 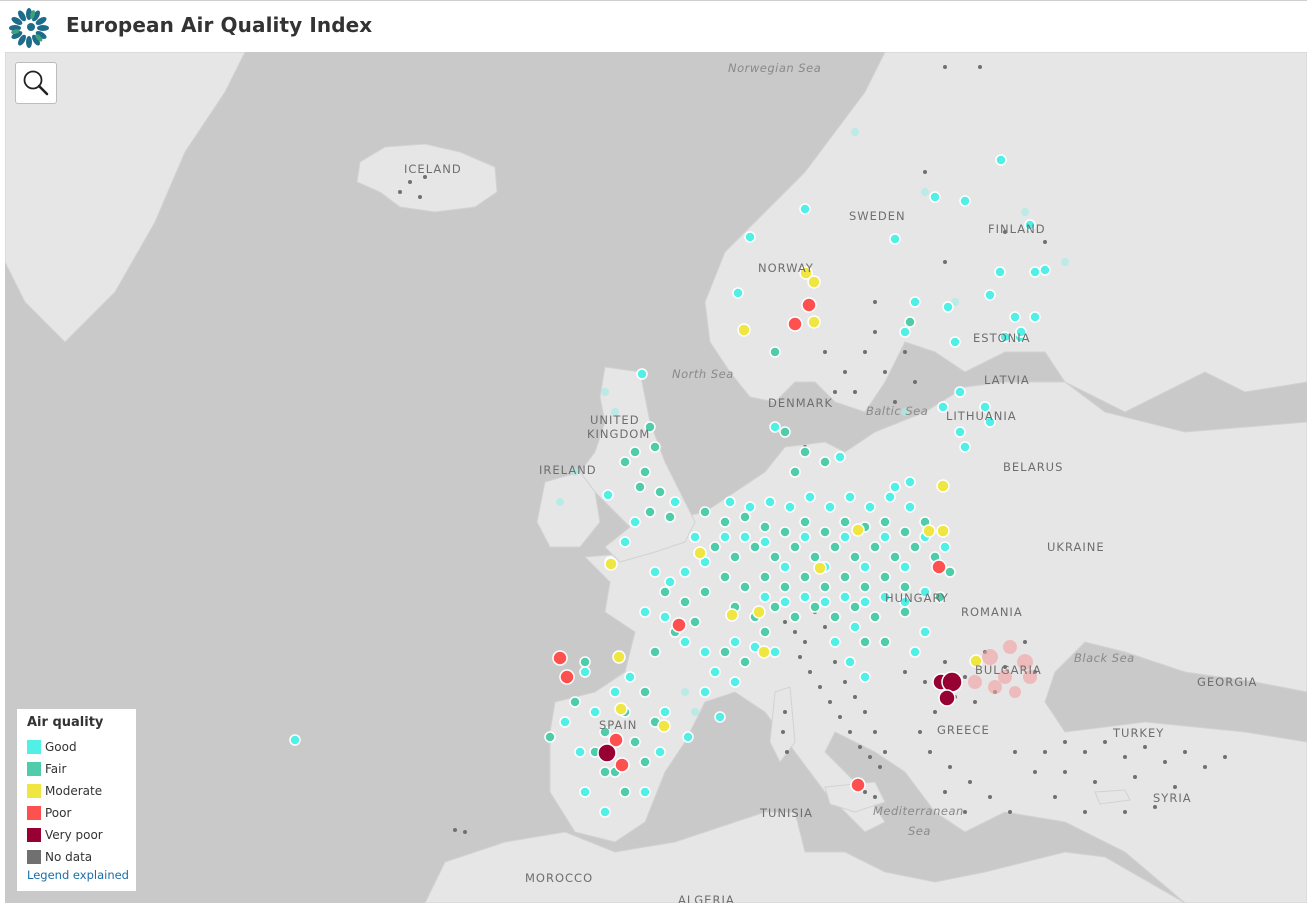 What do you see at coordinates (615, 420) in the screenshot?
I see `map-label-united: UNITED` at bounding box center [615, 420].